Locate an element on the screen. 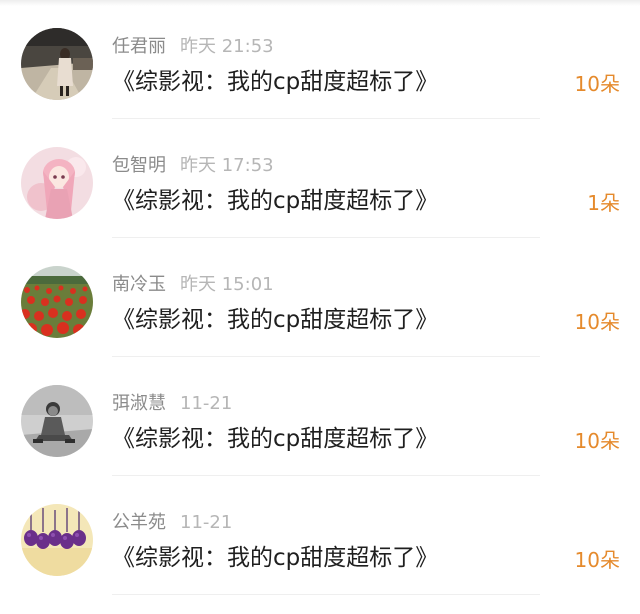 Image resolution: width=640 pixels, height=614 pixels. record-meta: 弭淑慧 11-21 is located at coordinates (172, 404).